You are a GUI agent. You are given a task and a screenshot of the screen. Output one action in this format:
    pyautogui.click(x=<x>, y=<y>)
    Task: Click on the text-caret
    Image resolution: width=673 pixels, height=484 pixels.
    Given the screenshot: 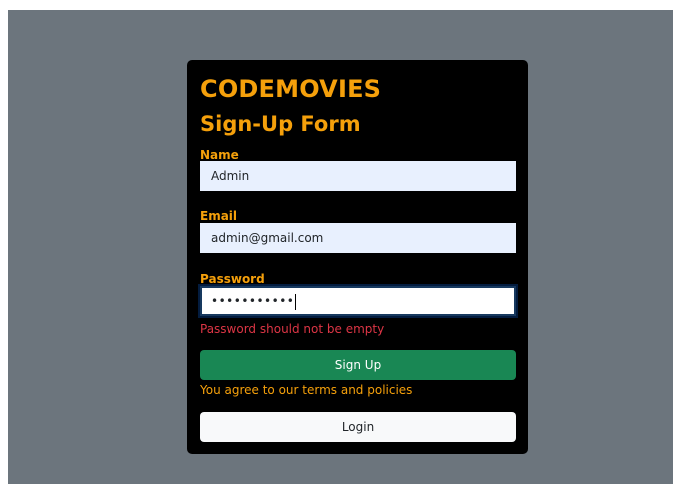 What is the action you would take?
    pyautogui.click(x=296, y=301)
    